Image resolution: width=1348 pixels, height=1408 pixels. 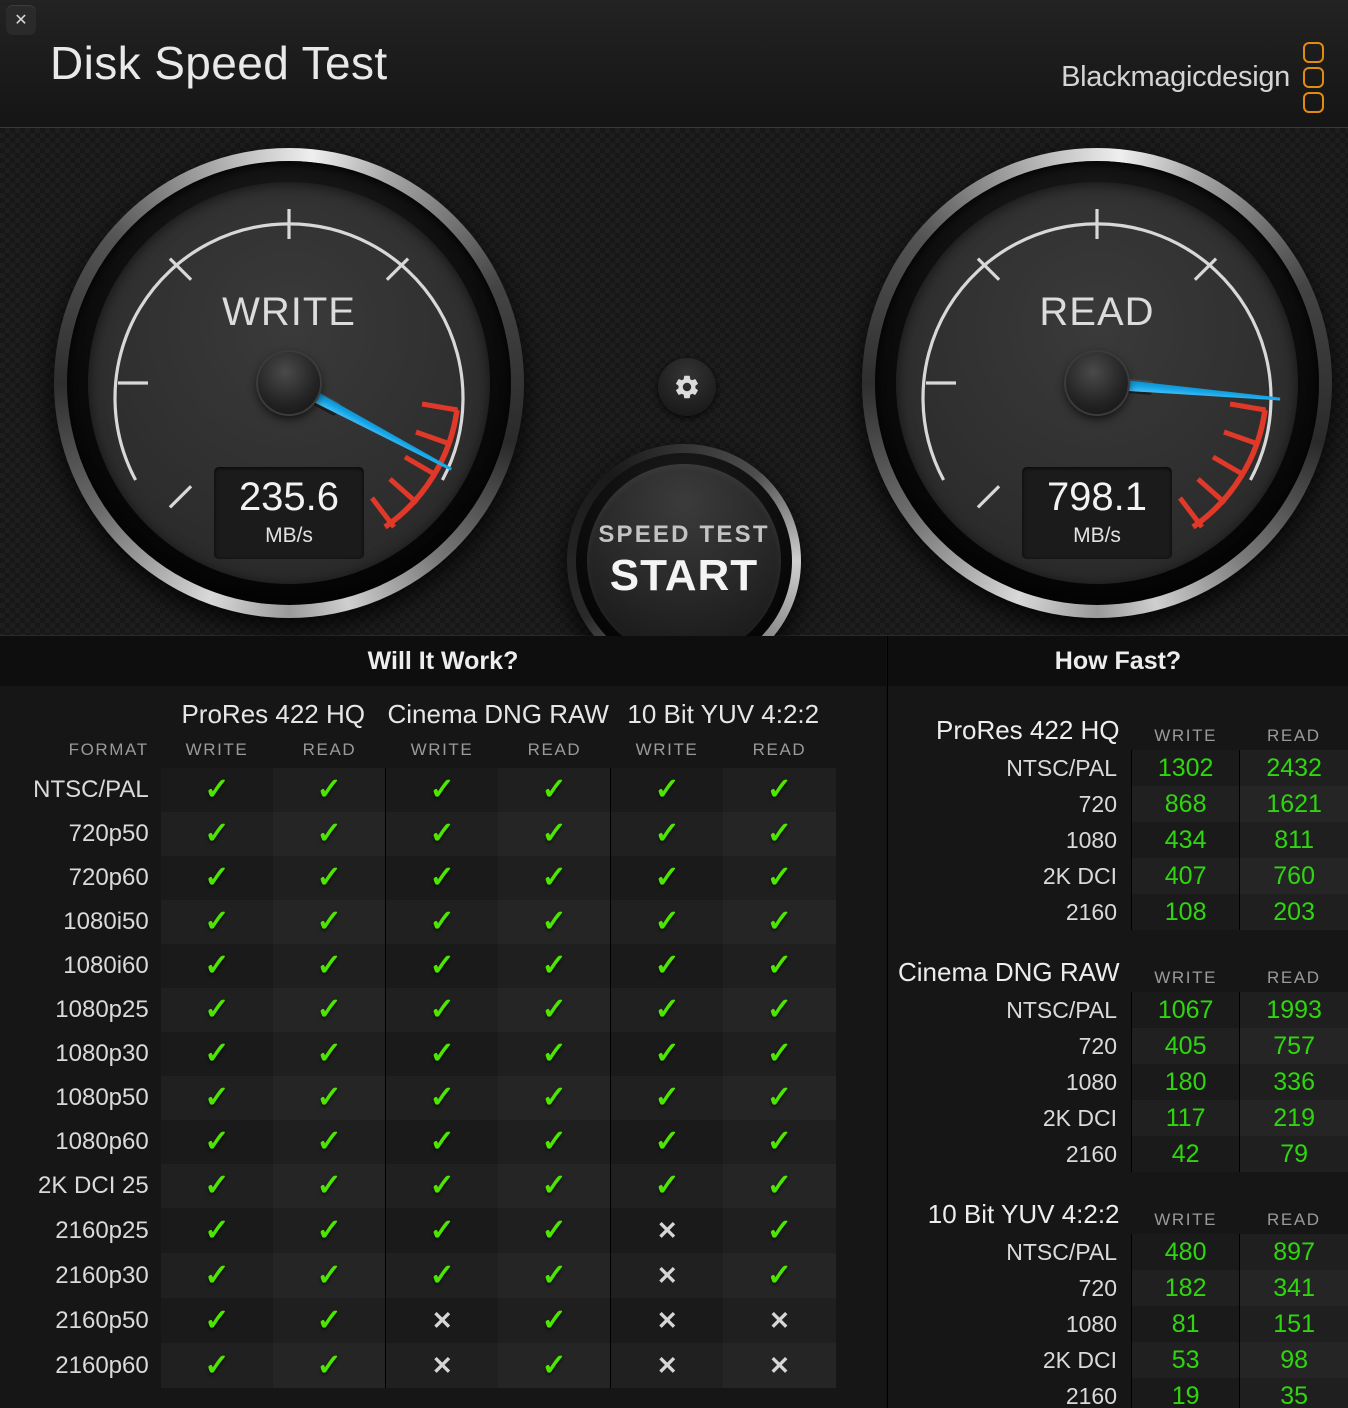 What do you see at coordinates (1185, 768) in the screenshot?
I see `write-speed-value: 1302` at bounding box center [1185, 768].